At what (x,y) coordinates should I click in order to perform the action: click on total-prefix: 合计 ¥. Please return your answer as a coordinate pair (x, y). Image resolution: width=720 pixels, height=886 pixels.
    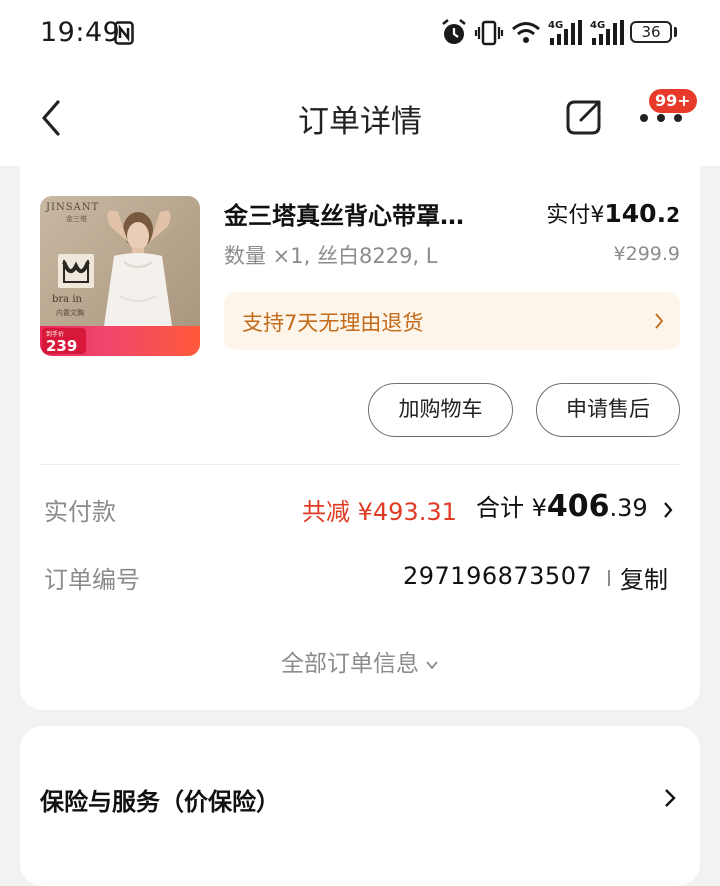
    Looking at the image, I should click on (511, 508).